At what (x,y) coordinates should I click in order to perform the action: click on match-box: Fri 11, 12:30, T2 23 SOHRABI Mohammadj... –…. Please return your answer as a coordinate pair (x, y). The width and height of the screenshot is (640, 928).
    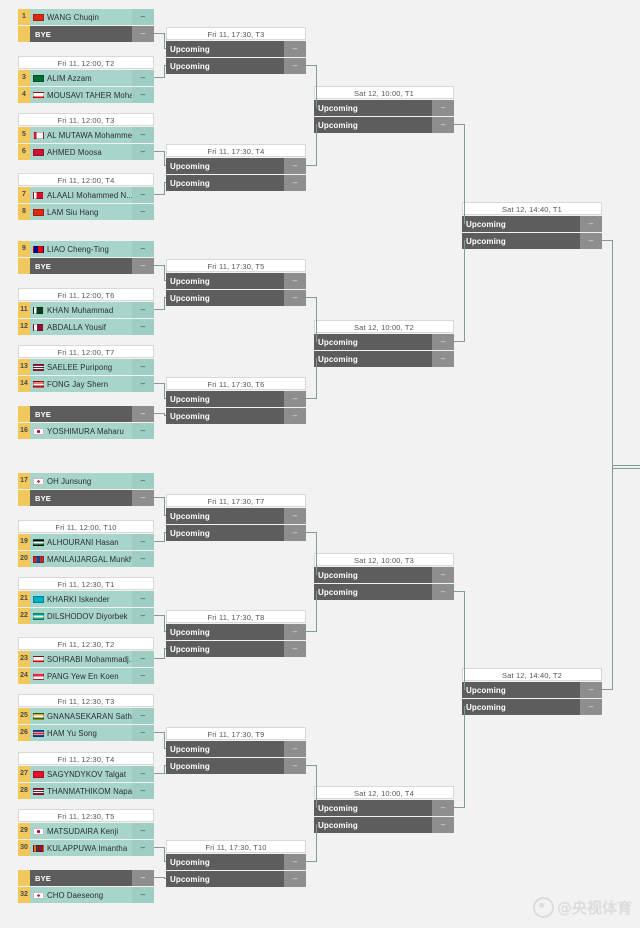
    Looking at the image, I should click on (86, 660).